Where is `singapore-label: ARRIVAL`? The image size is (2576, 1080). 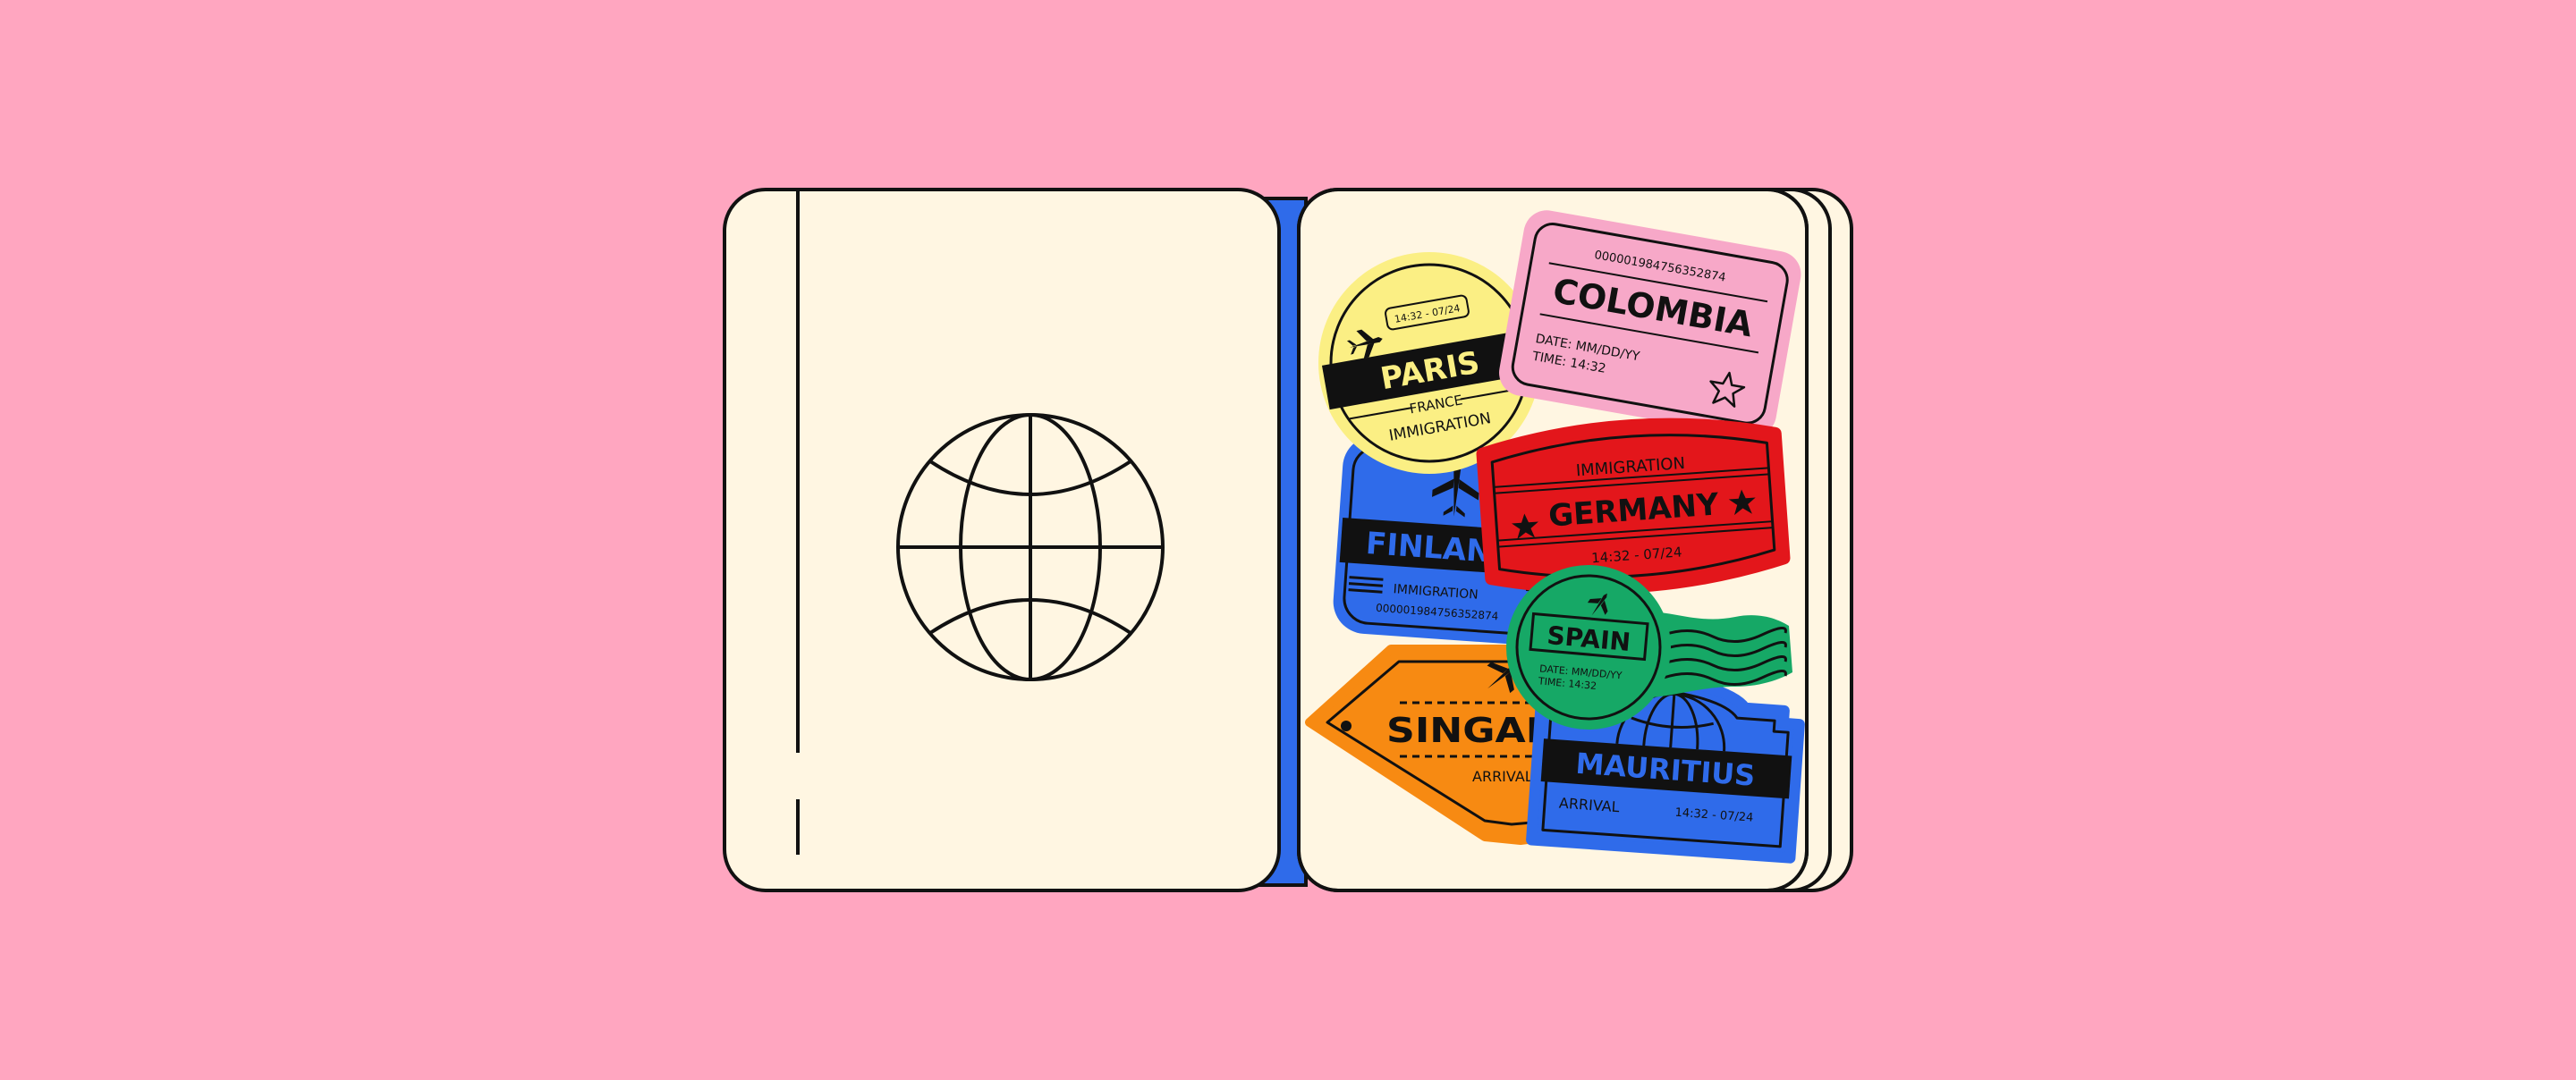
singapore-label: ARRIVAL is located at coordinates (1502, 776).